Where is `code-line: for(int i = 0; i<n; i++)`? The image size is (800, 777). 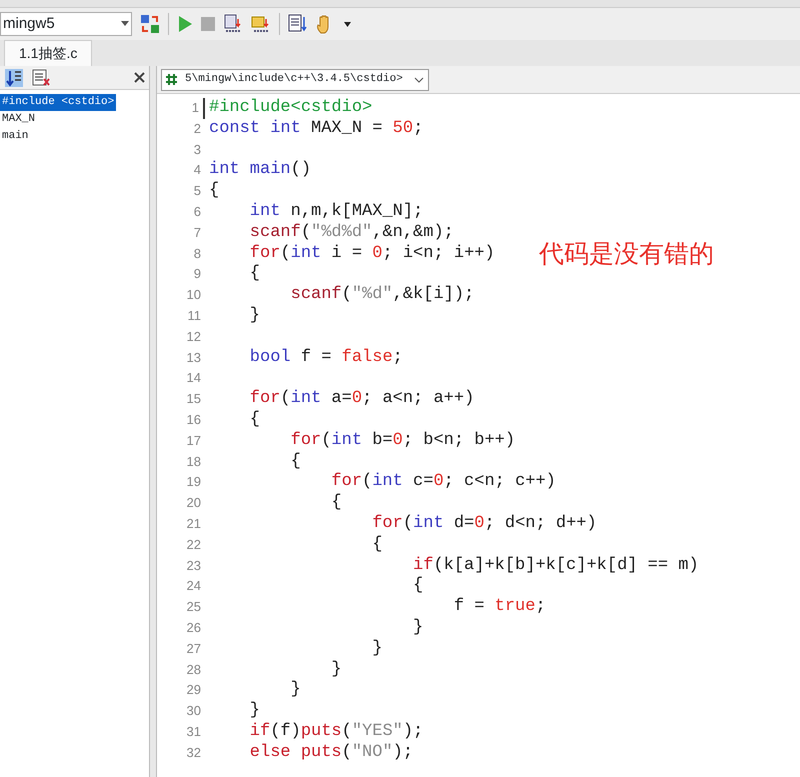 code-line: for(int i = 0; i<n; i++) is located at coordinates (371, 254).